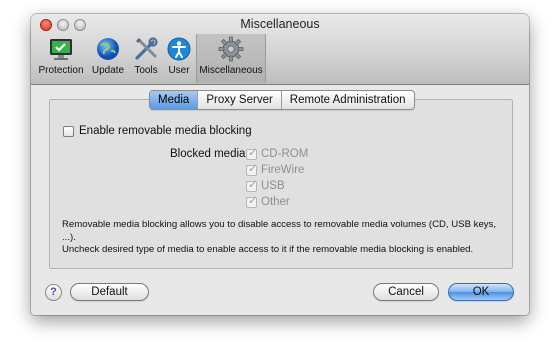 This screenshot has width=560, height=357. I want to click on toolbar-tools: Tools, so click(146, 58).